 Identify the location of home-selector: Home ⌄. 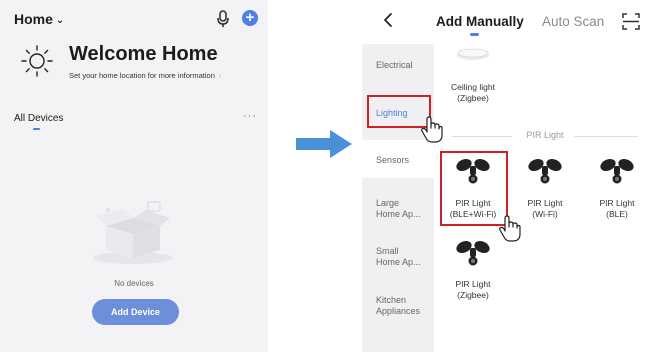
(39, 19).